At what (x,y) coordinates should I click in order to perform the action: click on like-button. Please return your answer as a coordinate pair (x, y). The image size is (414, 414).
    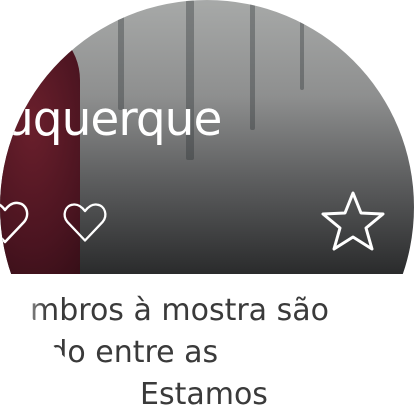
    Looking at the image, I should click on (85, 223).